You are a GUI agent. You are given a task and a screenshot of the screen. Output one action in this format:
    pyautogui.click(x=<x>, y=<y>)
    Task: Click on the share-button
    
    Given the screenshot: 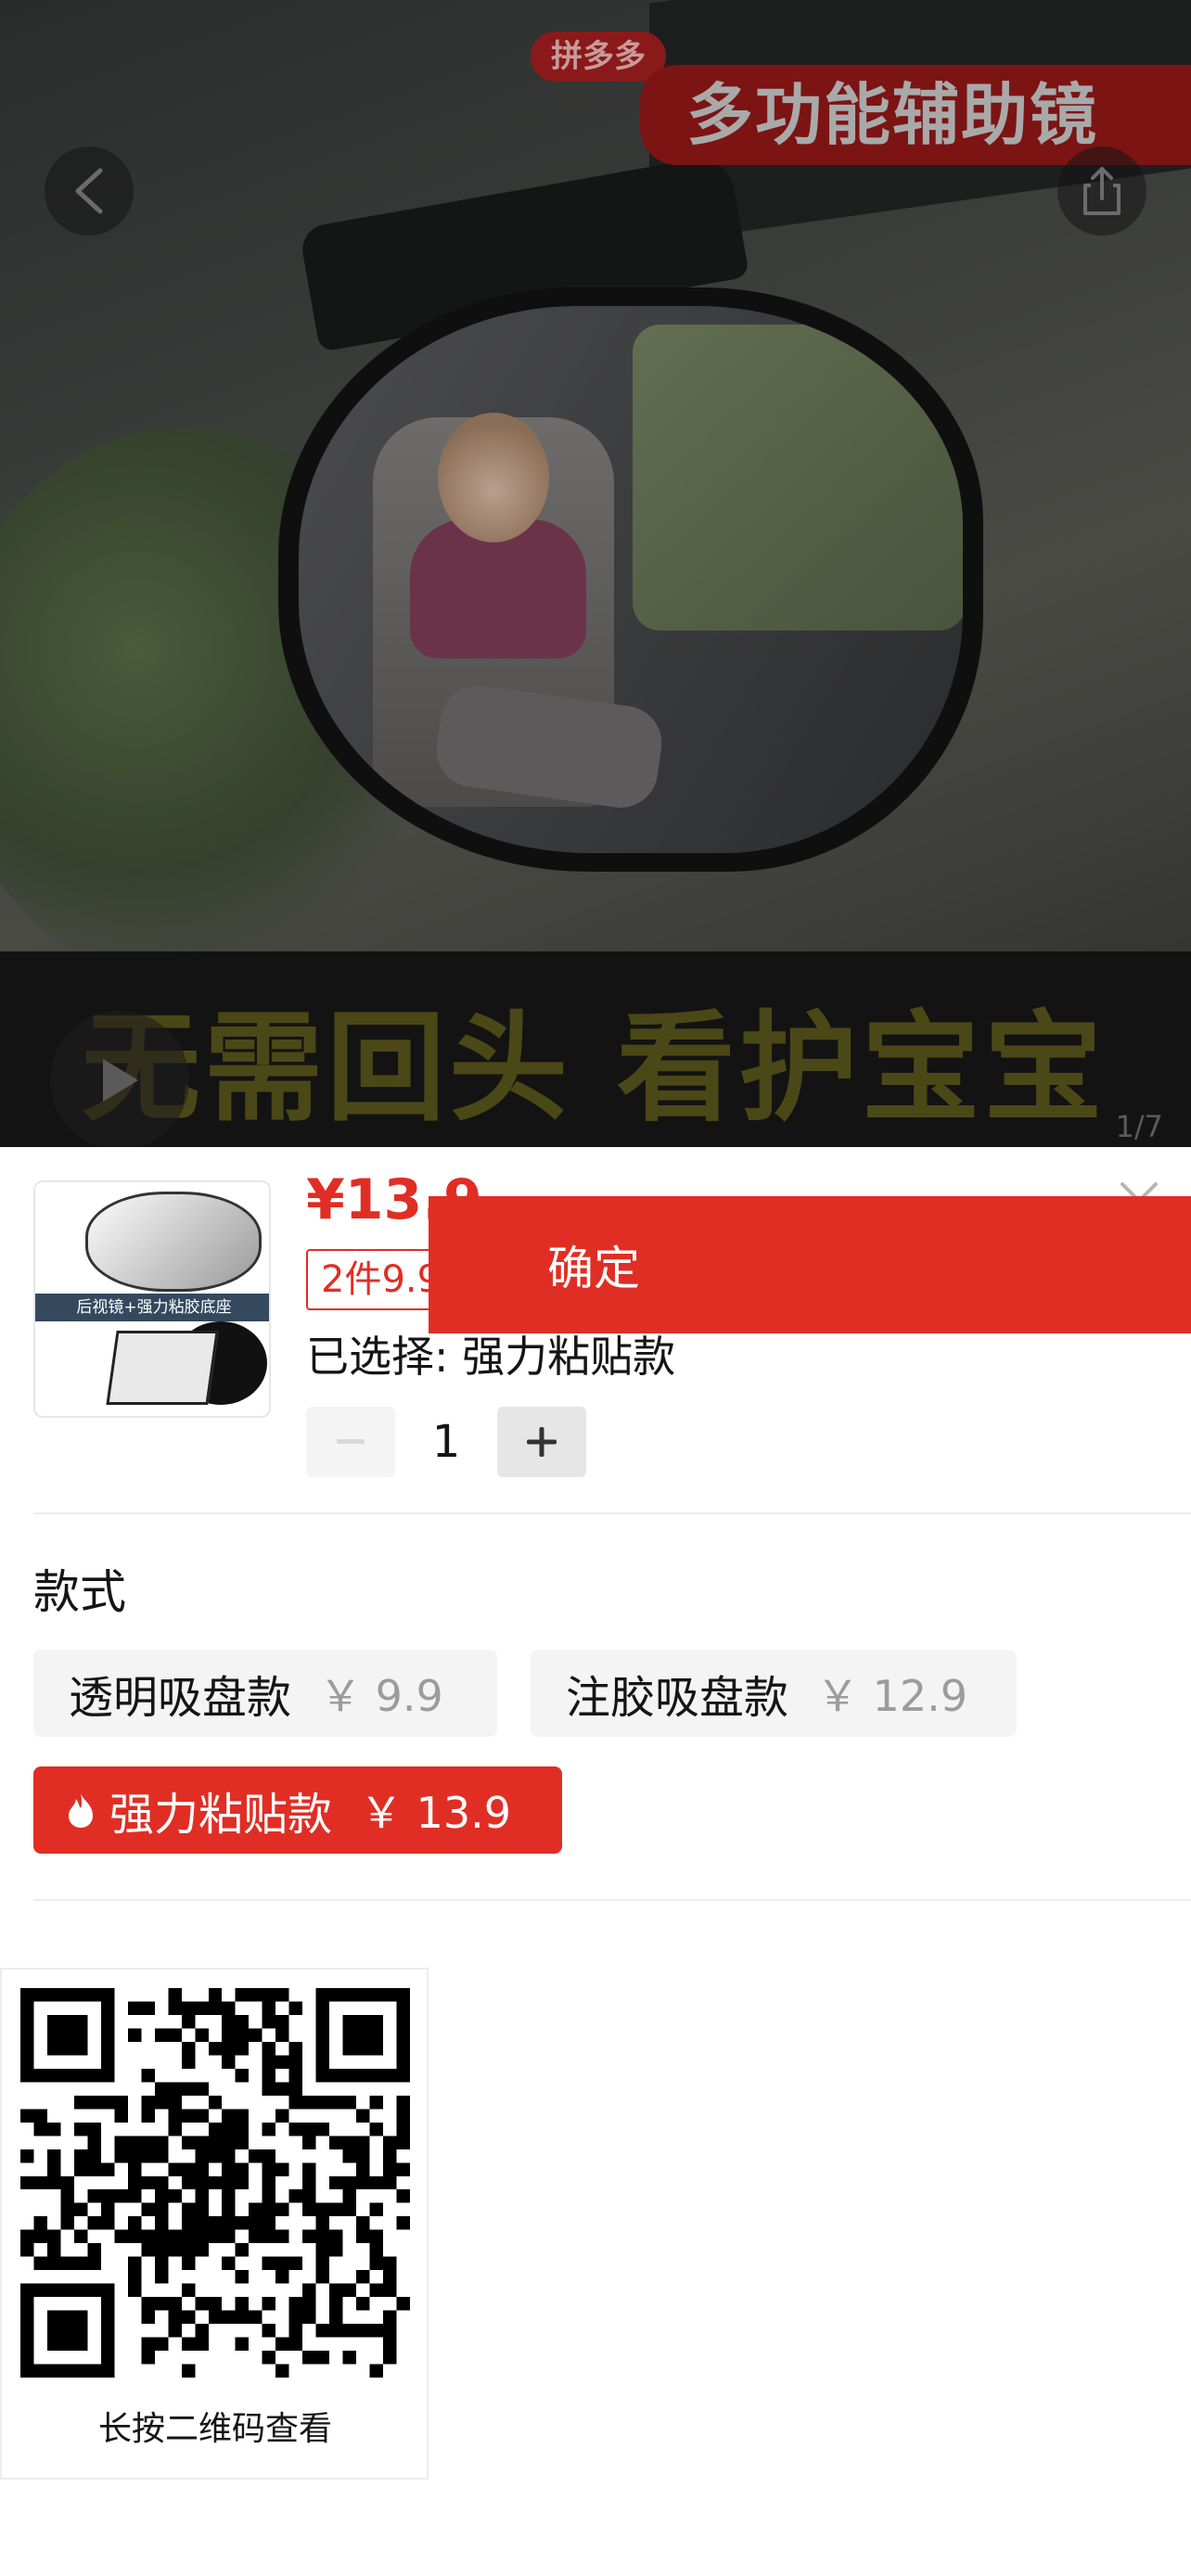 What is the action you would take?
    pyautogui.click(x=1101, y=191)
    